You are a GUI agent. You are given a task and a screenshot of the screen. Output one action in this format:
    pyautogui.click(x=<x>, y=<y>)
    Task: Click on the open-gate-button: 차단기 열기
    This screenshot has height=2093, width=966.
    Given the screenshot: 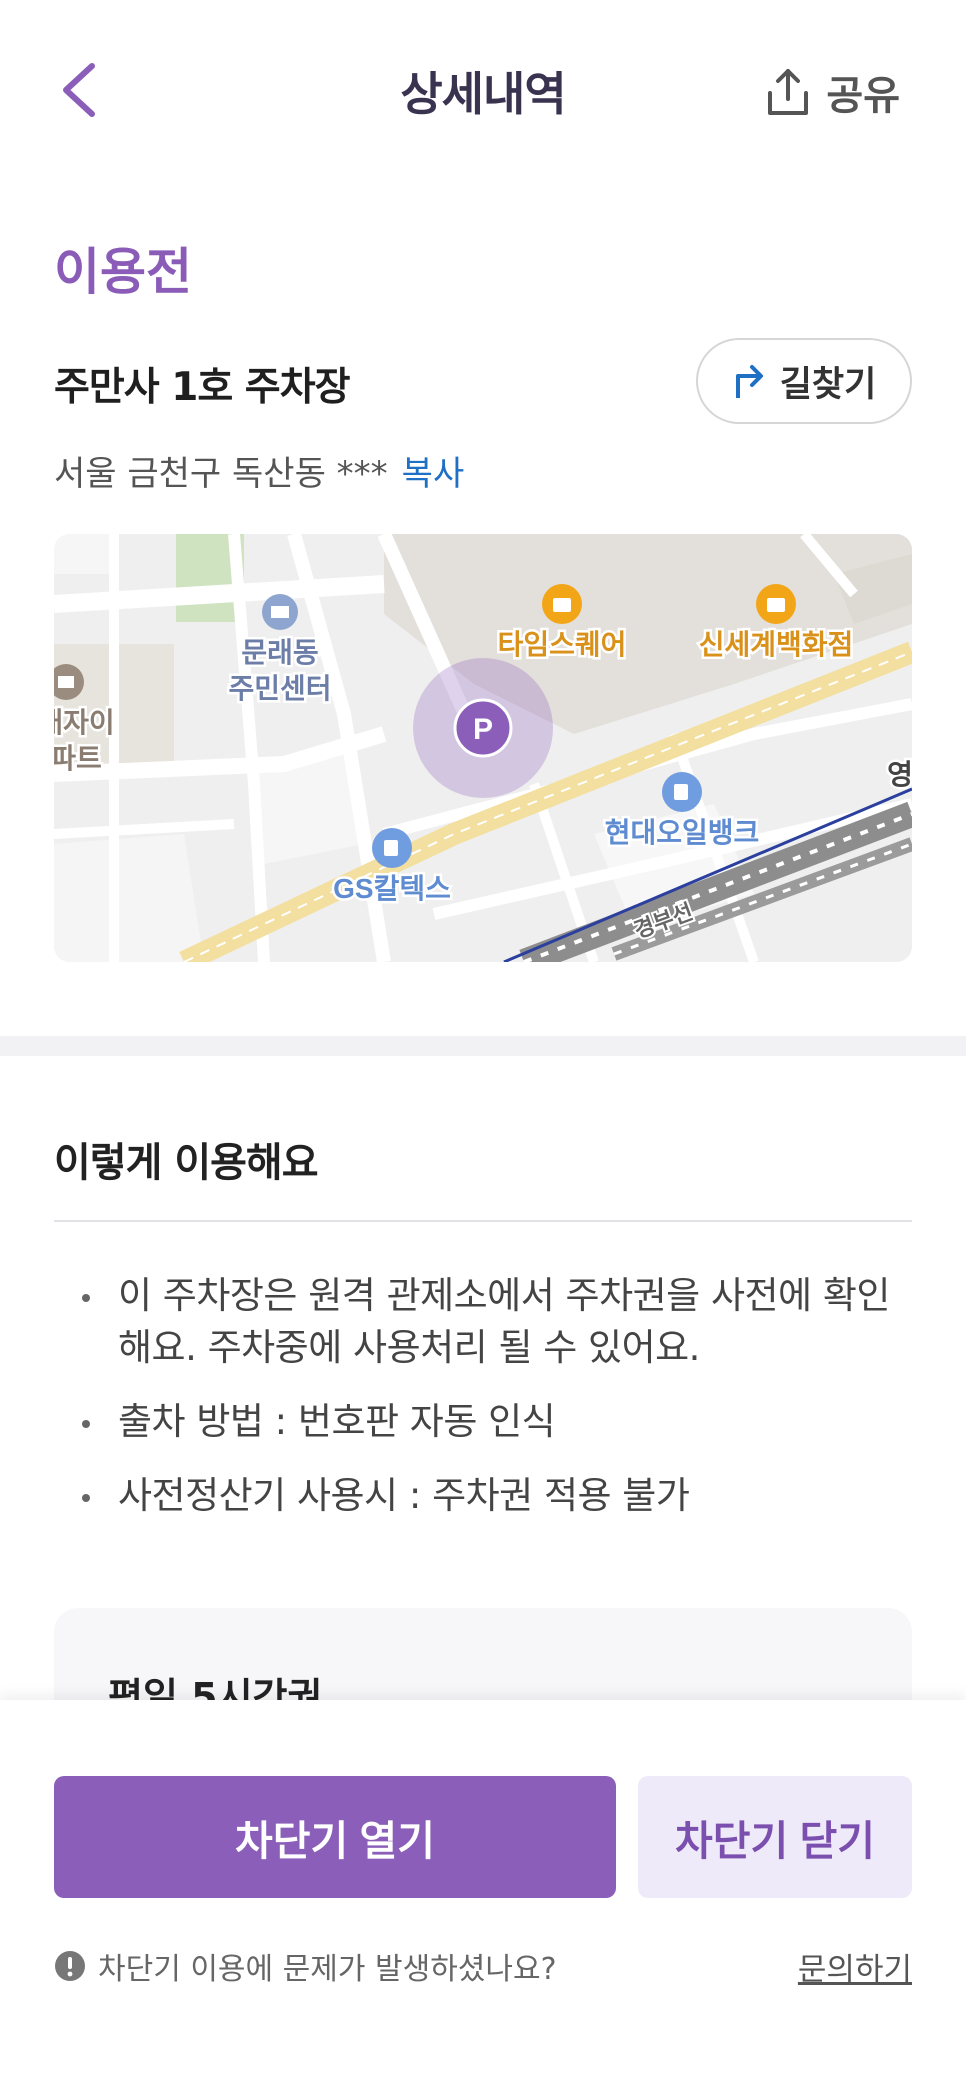 What is the action you would take?
    pyautogui.click(x=335, y=1837)
    